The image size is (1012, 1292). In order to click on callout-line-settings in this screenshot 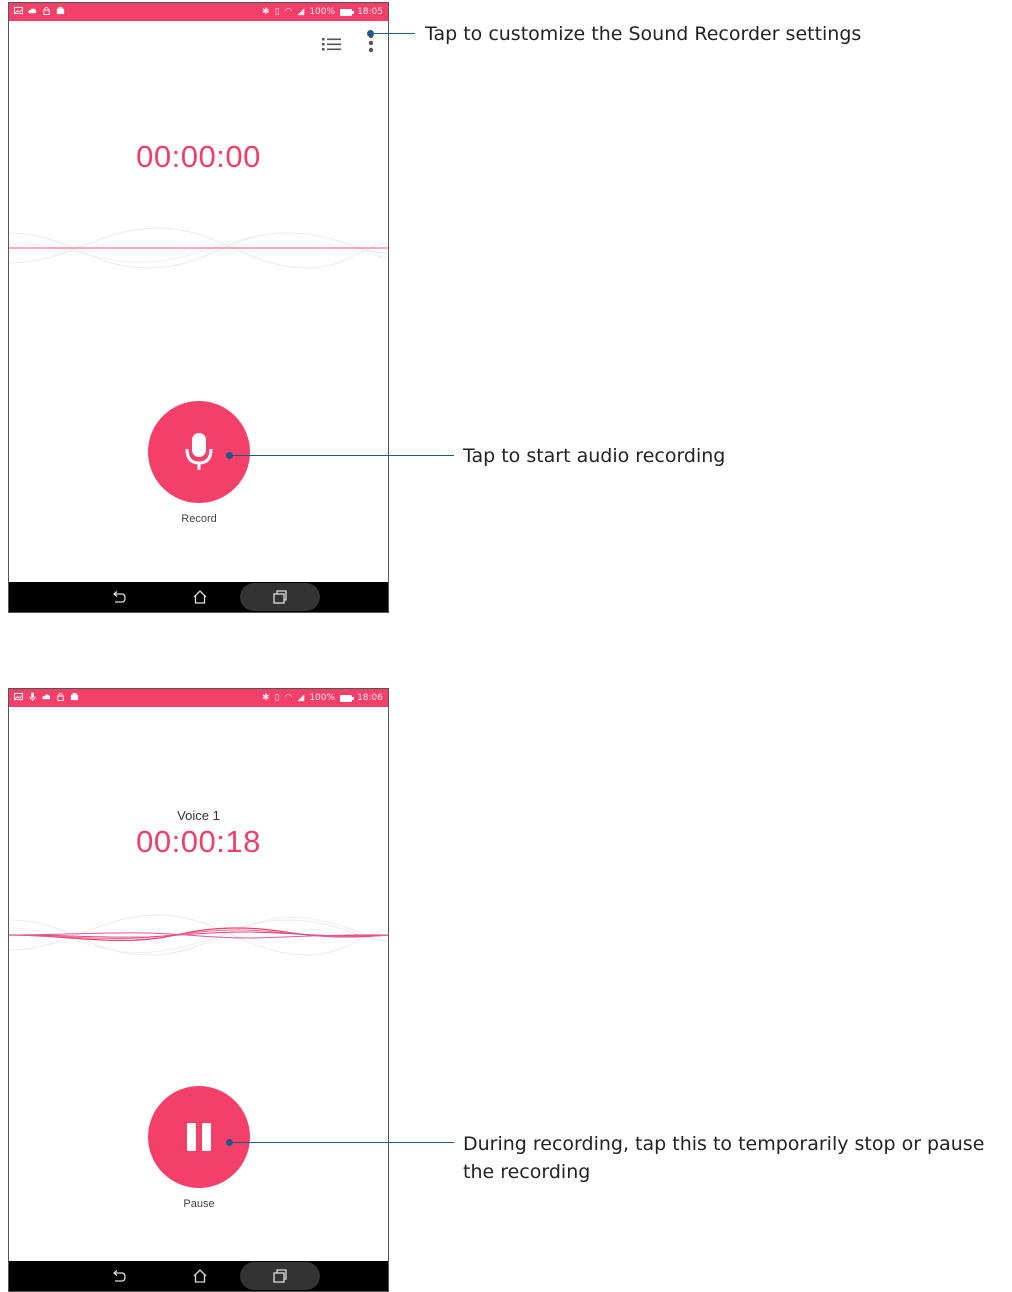, I will do `click(393, 33)`.